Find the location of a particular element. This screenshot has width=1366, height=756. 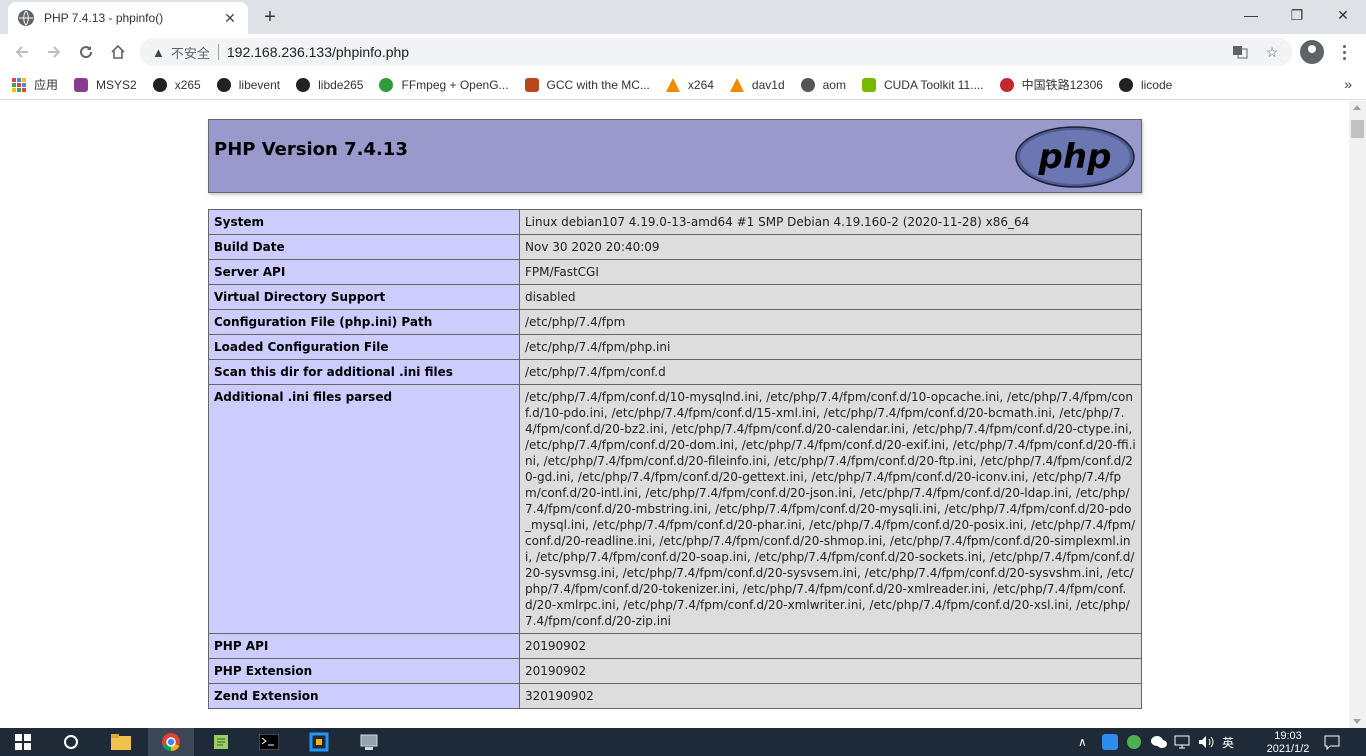

chrome-taskbar-icon is located at coordinates (171, 742).